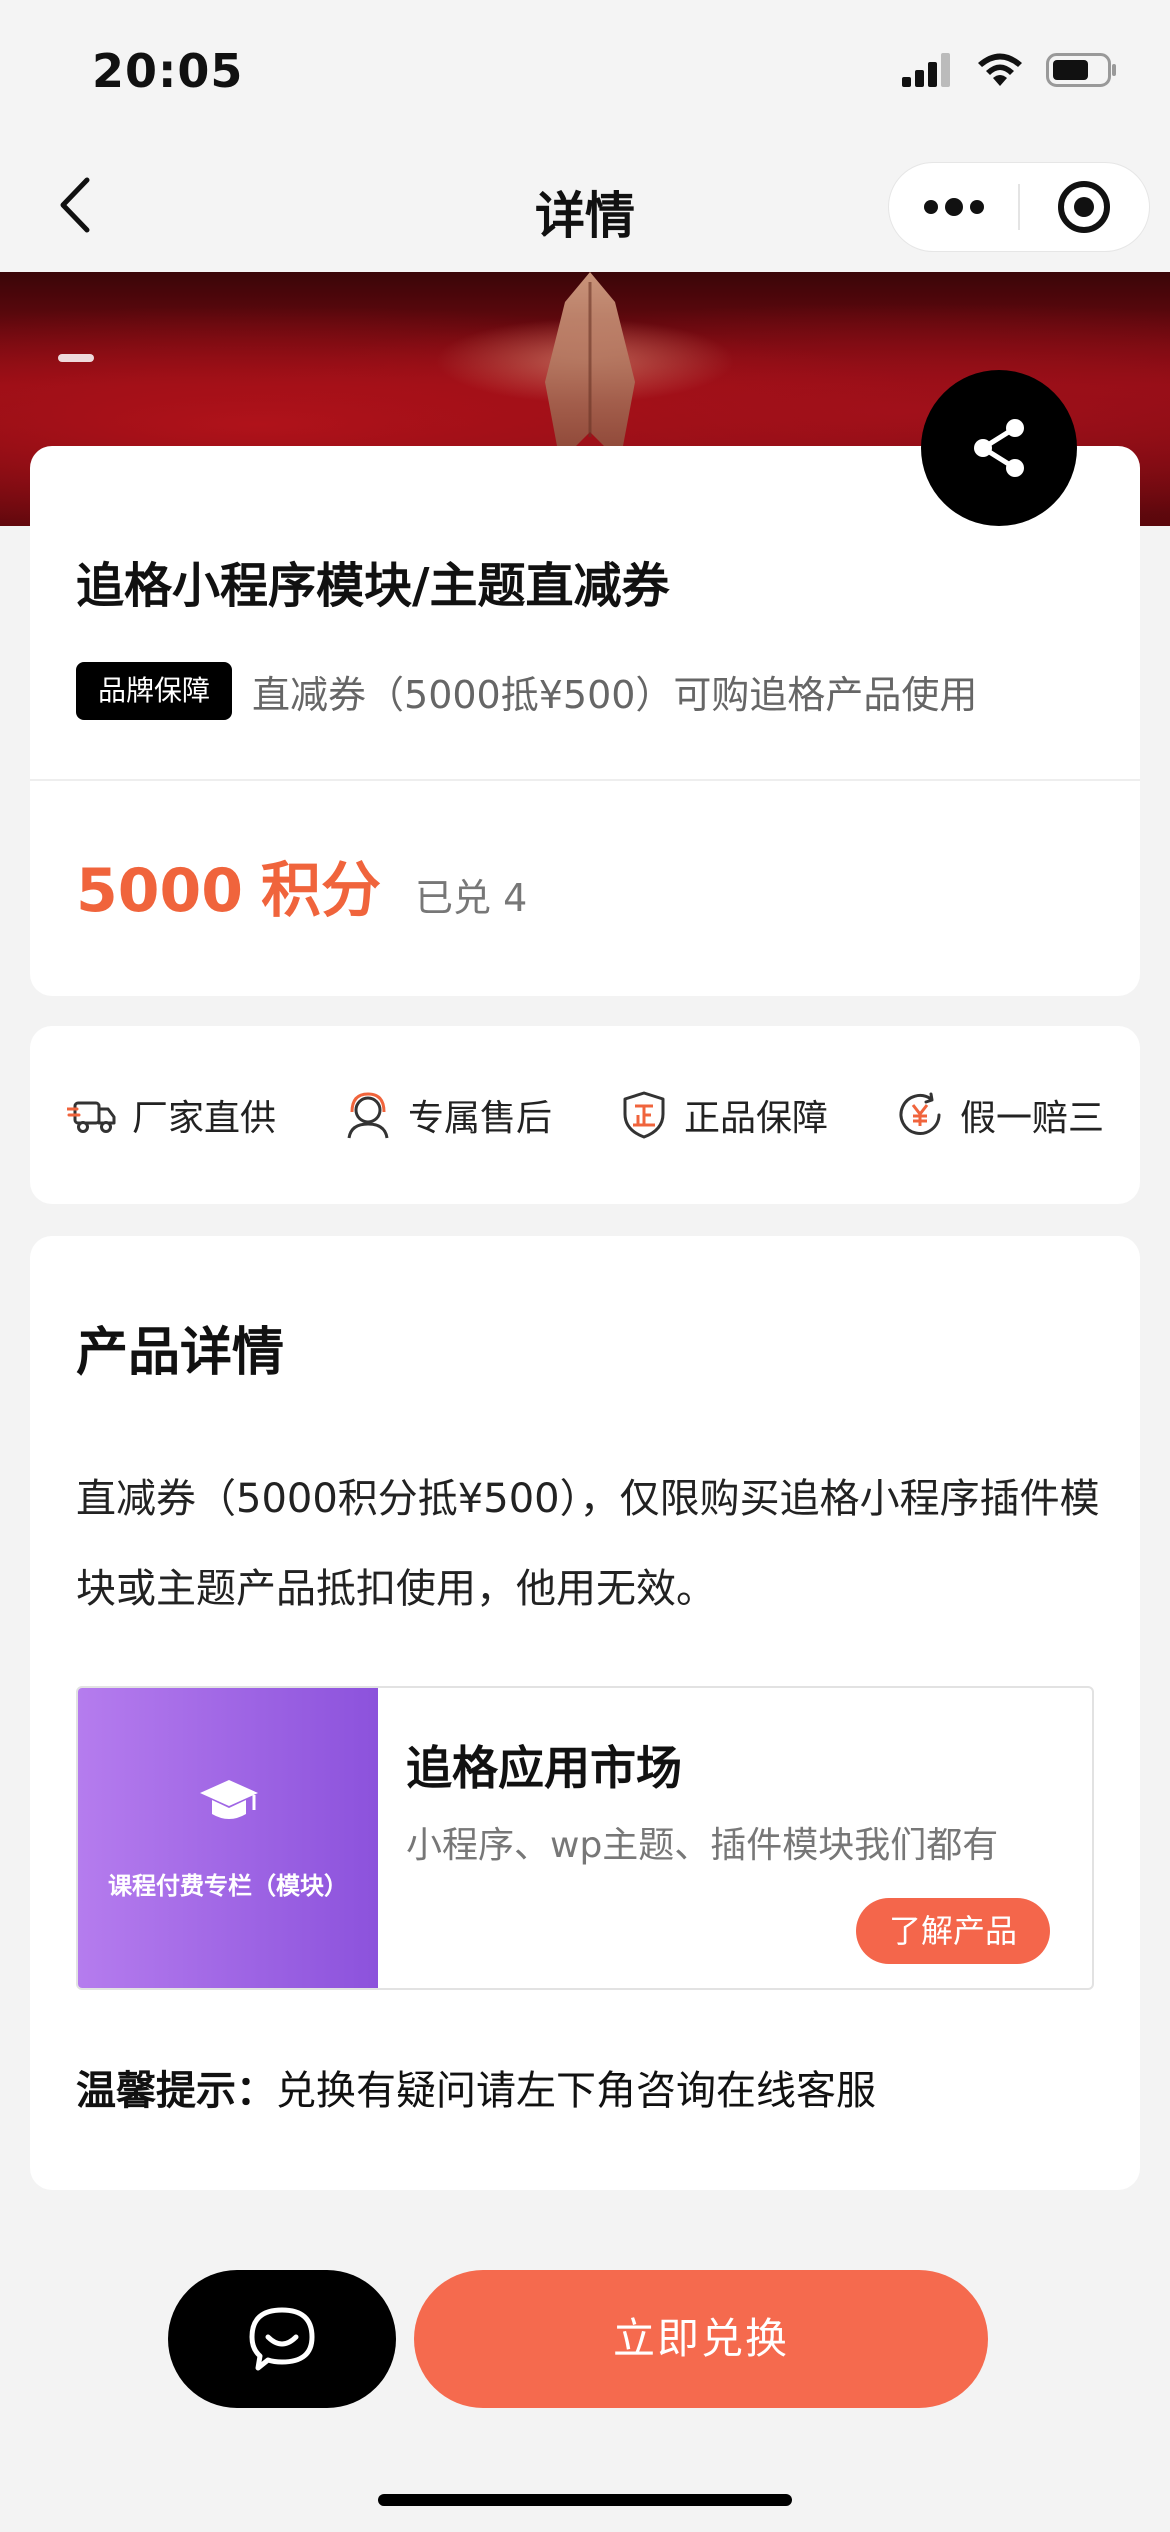 Image resolution: width=1170 pixels, height=2532 pixels. Describe the element at coordinates (159, 891) in the screenshot. I see `price-value: 5000` at that location.